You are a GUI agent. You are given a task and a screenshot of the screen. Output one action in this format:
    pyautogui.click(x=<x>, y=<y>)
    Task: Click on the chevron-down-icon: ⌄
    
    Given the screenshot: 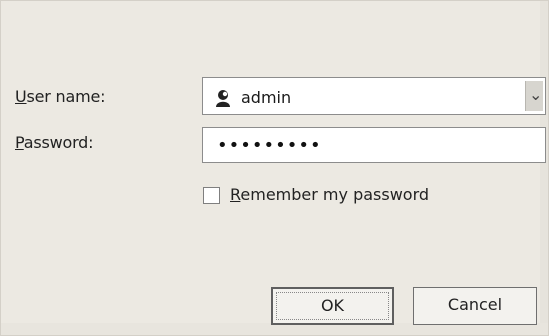 What is the action you would take?
    pyautogui.click(x=536, y=94)
    